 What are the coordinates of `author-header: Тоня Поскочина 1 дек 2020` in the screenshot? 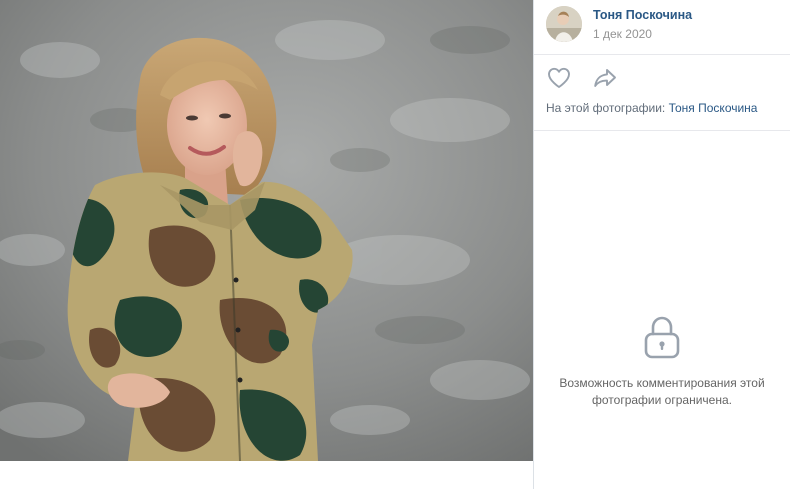 It's located at (619, 24).